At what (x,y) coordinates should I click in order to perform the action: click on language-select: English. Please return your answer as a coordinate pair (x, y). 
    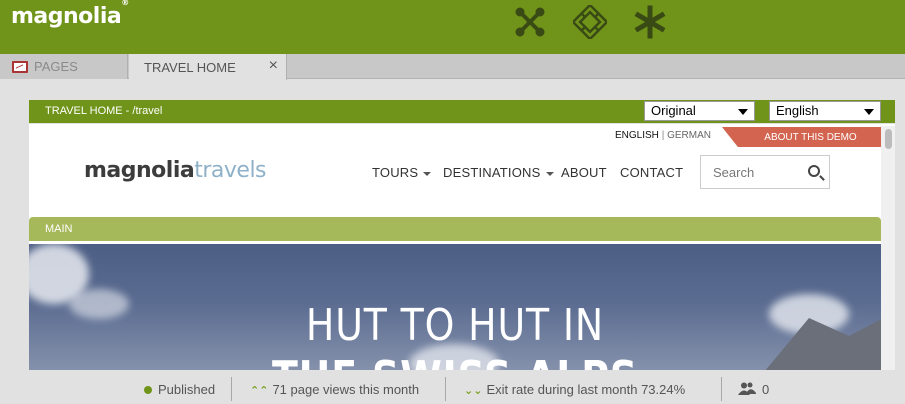
    Looking at the image, I should click on (825, 111).